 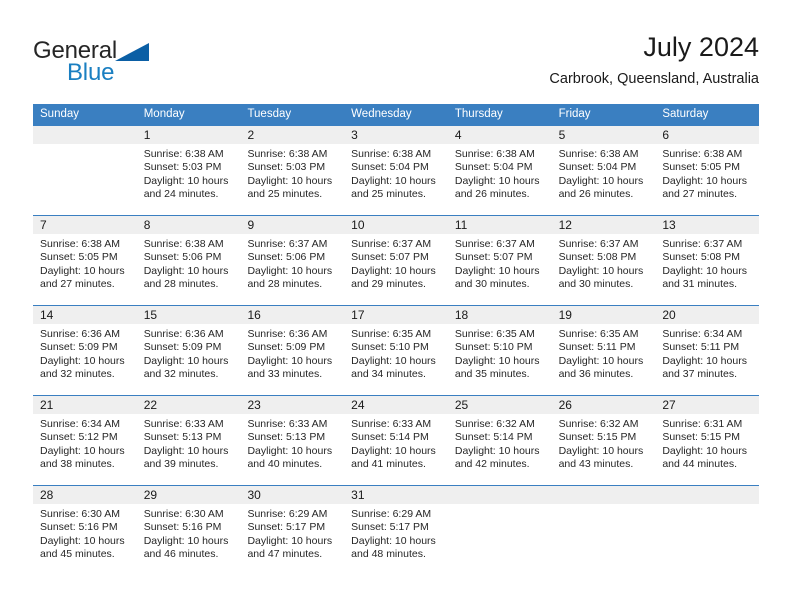 I want to click on week-day-numbers: 14 15 16 17 18 19 20, so click(x=396, y=315).